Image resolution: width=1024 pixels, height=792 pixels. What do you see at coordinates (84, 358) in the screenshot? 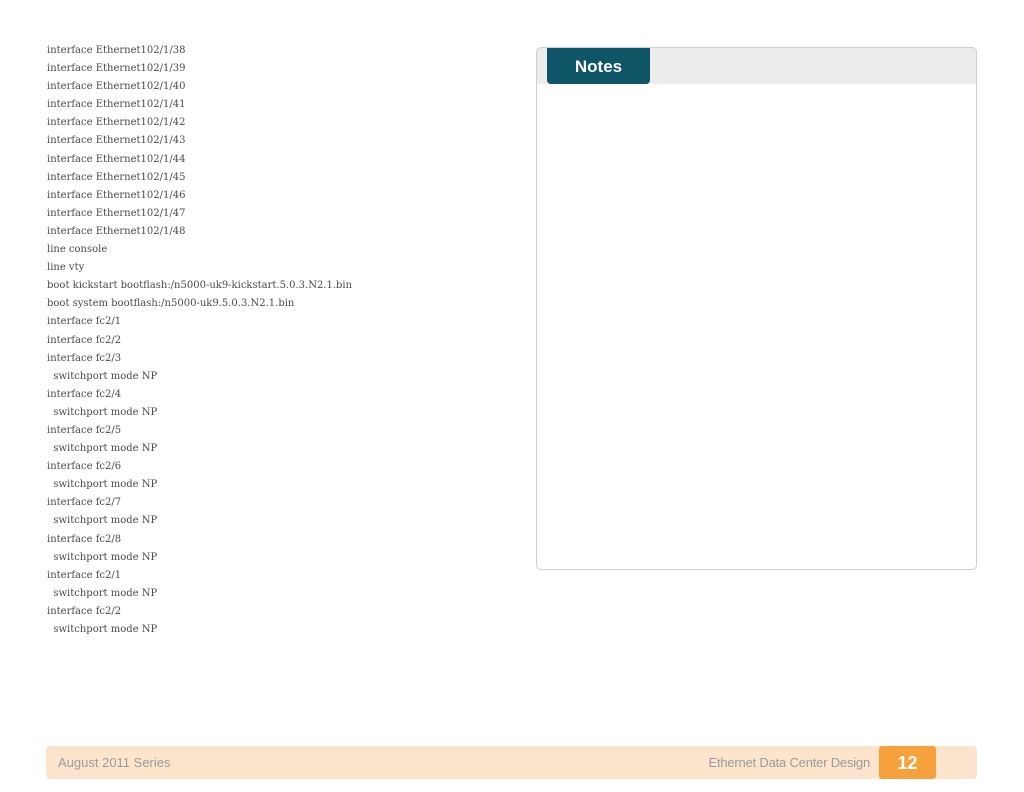
I see `config-line: interface fc2/3` at bounding box center [84, 358].